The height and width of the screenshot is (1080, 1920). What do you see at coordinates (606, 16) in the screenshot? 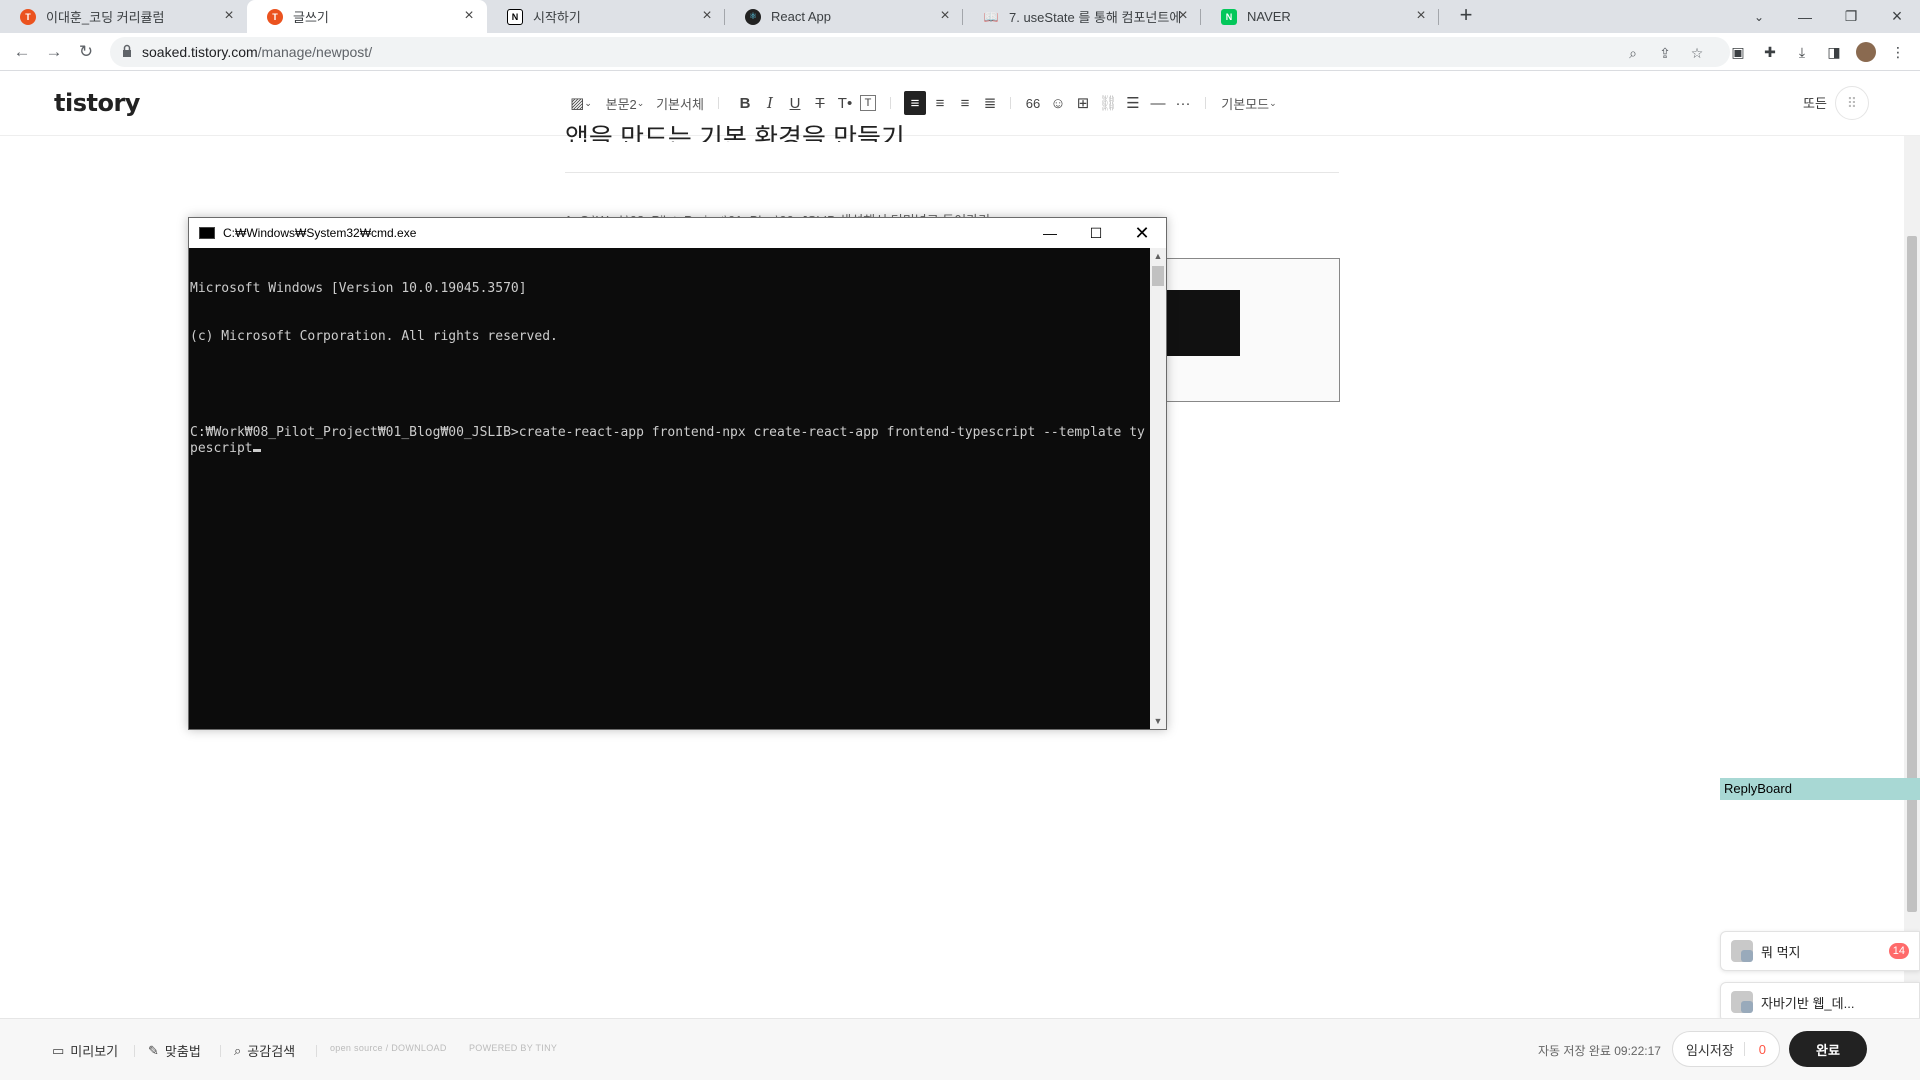
I see `tab-notion: N 시작하기 ×` at bounding box center [606, 16].